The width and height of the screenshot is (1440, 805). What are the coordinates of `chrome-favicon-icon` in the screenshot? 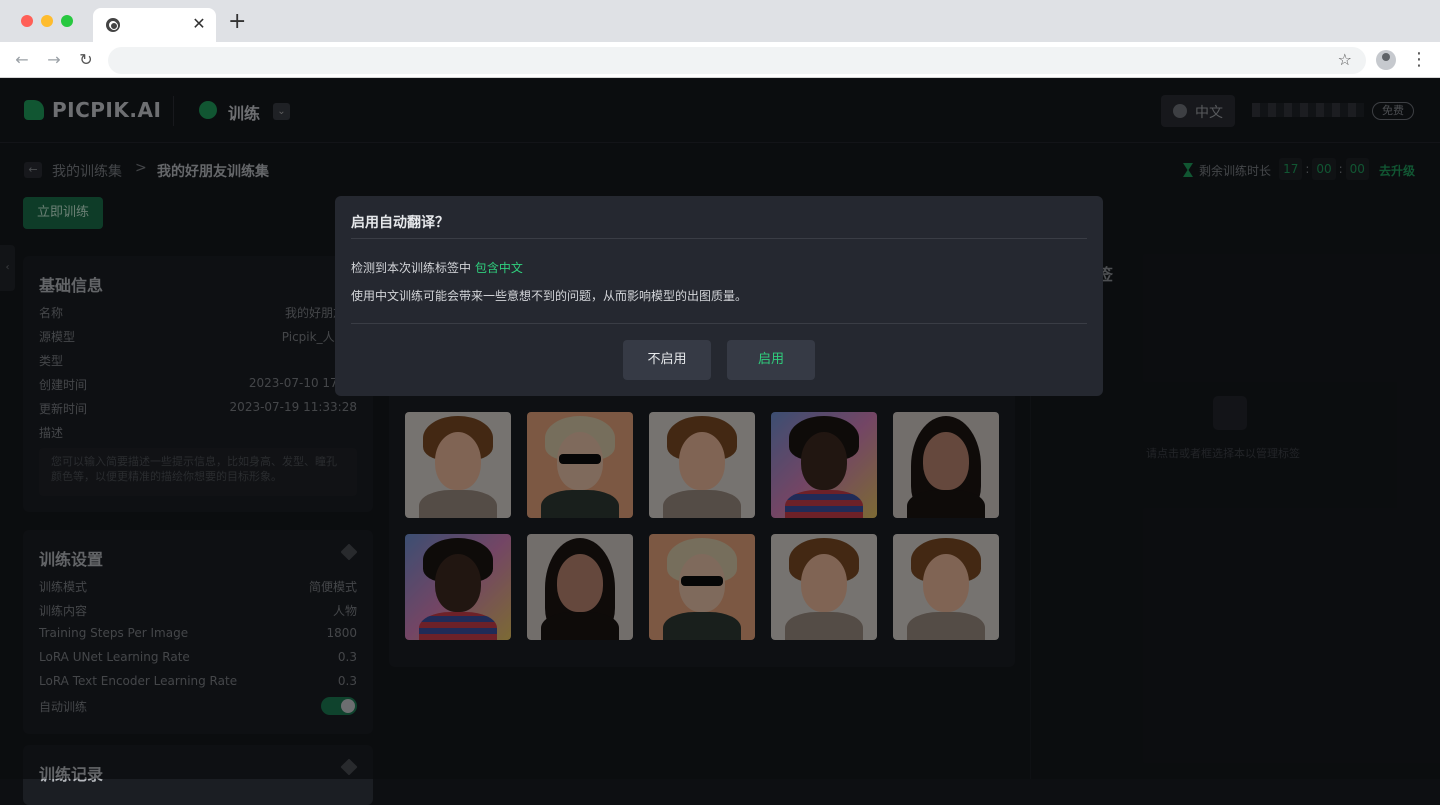 It's located at (113, 25).